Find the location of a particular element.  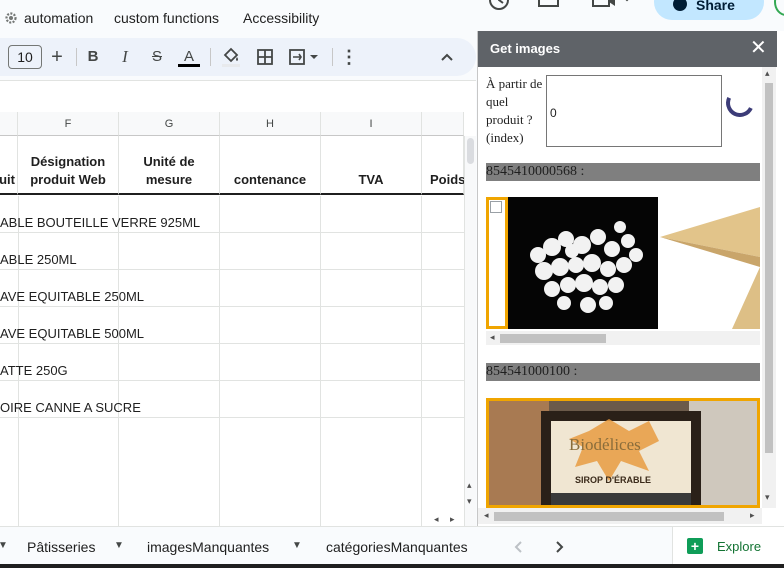

share-label: Share is located at coordinates (715, 6).